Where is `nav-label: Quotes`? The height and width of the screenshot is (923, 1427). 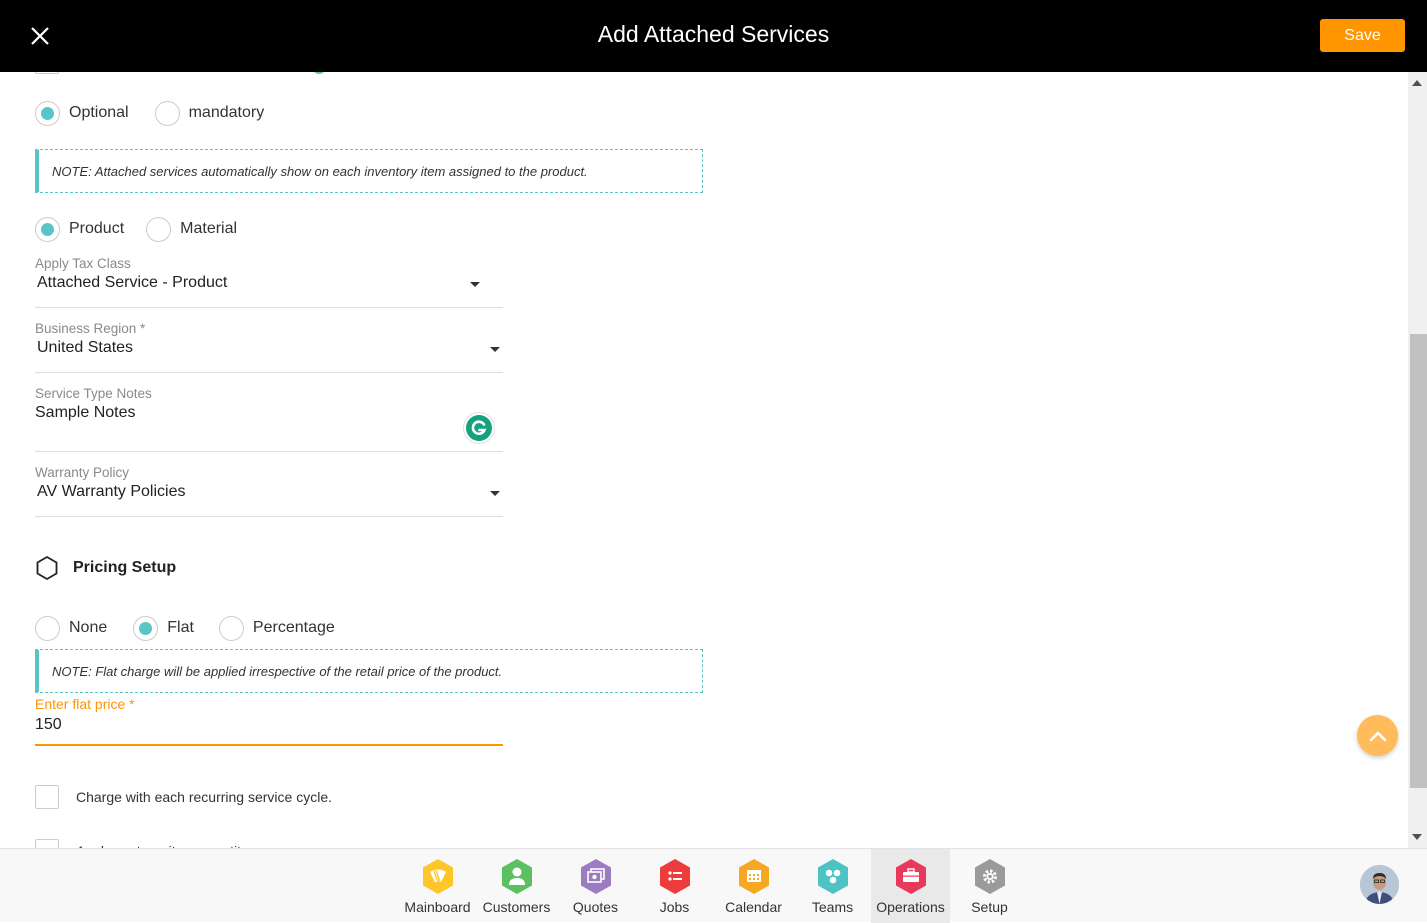 nav-label: Quotes is located at coordinates (595, 907).